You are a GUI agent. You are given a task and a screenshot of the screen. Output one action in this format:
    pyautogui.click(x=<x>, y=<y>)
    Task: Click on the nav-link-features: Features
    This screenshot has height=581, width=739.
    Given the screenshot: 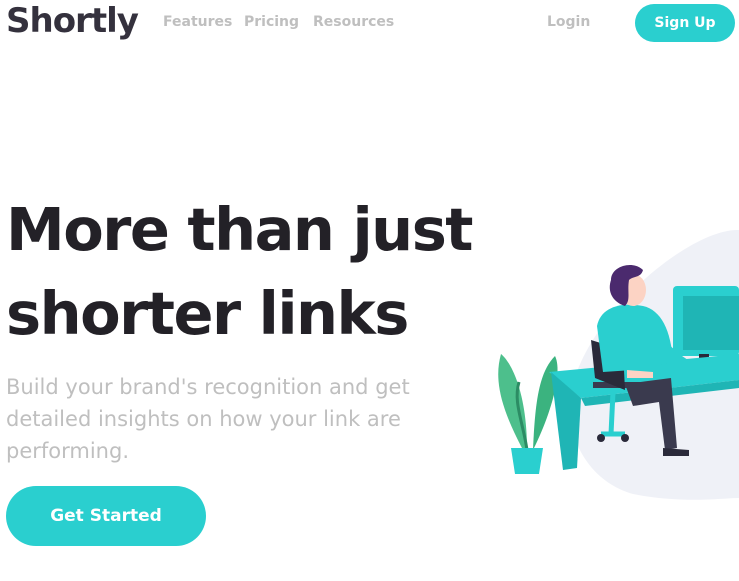 What is the action you would take?
    pyautogui.click(x=197, y=22)
    